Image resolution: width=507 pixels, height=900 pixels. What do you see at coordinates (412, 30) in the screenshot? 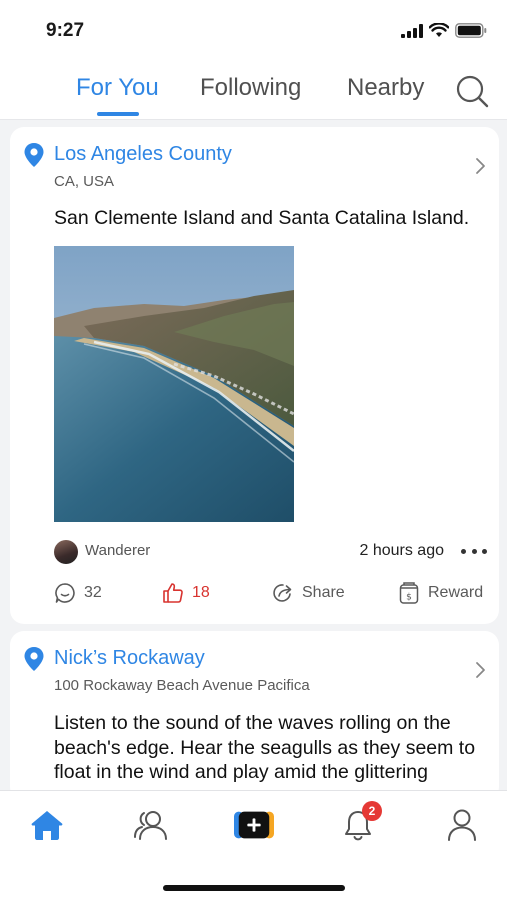
I see `cellular-signal-icon` at bounding box center [412, 30].